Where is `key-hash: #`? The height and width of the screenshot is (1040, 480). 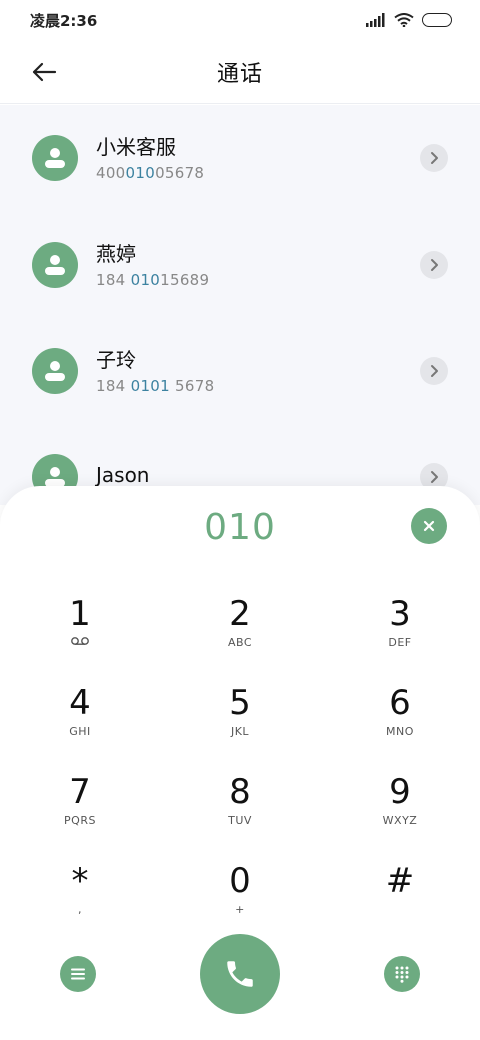
key-hash: # is located at coordinates (400, 901).